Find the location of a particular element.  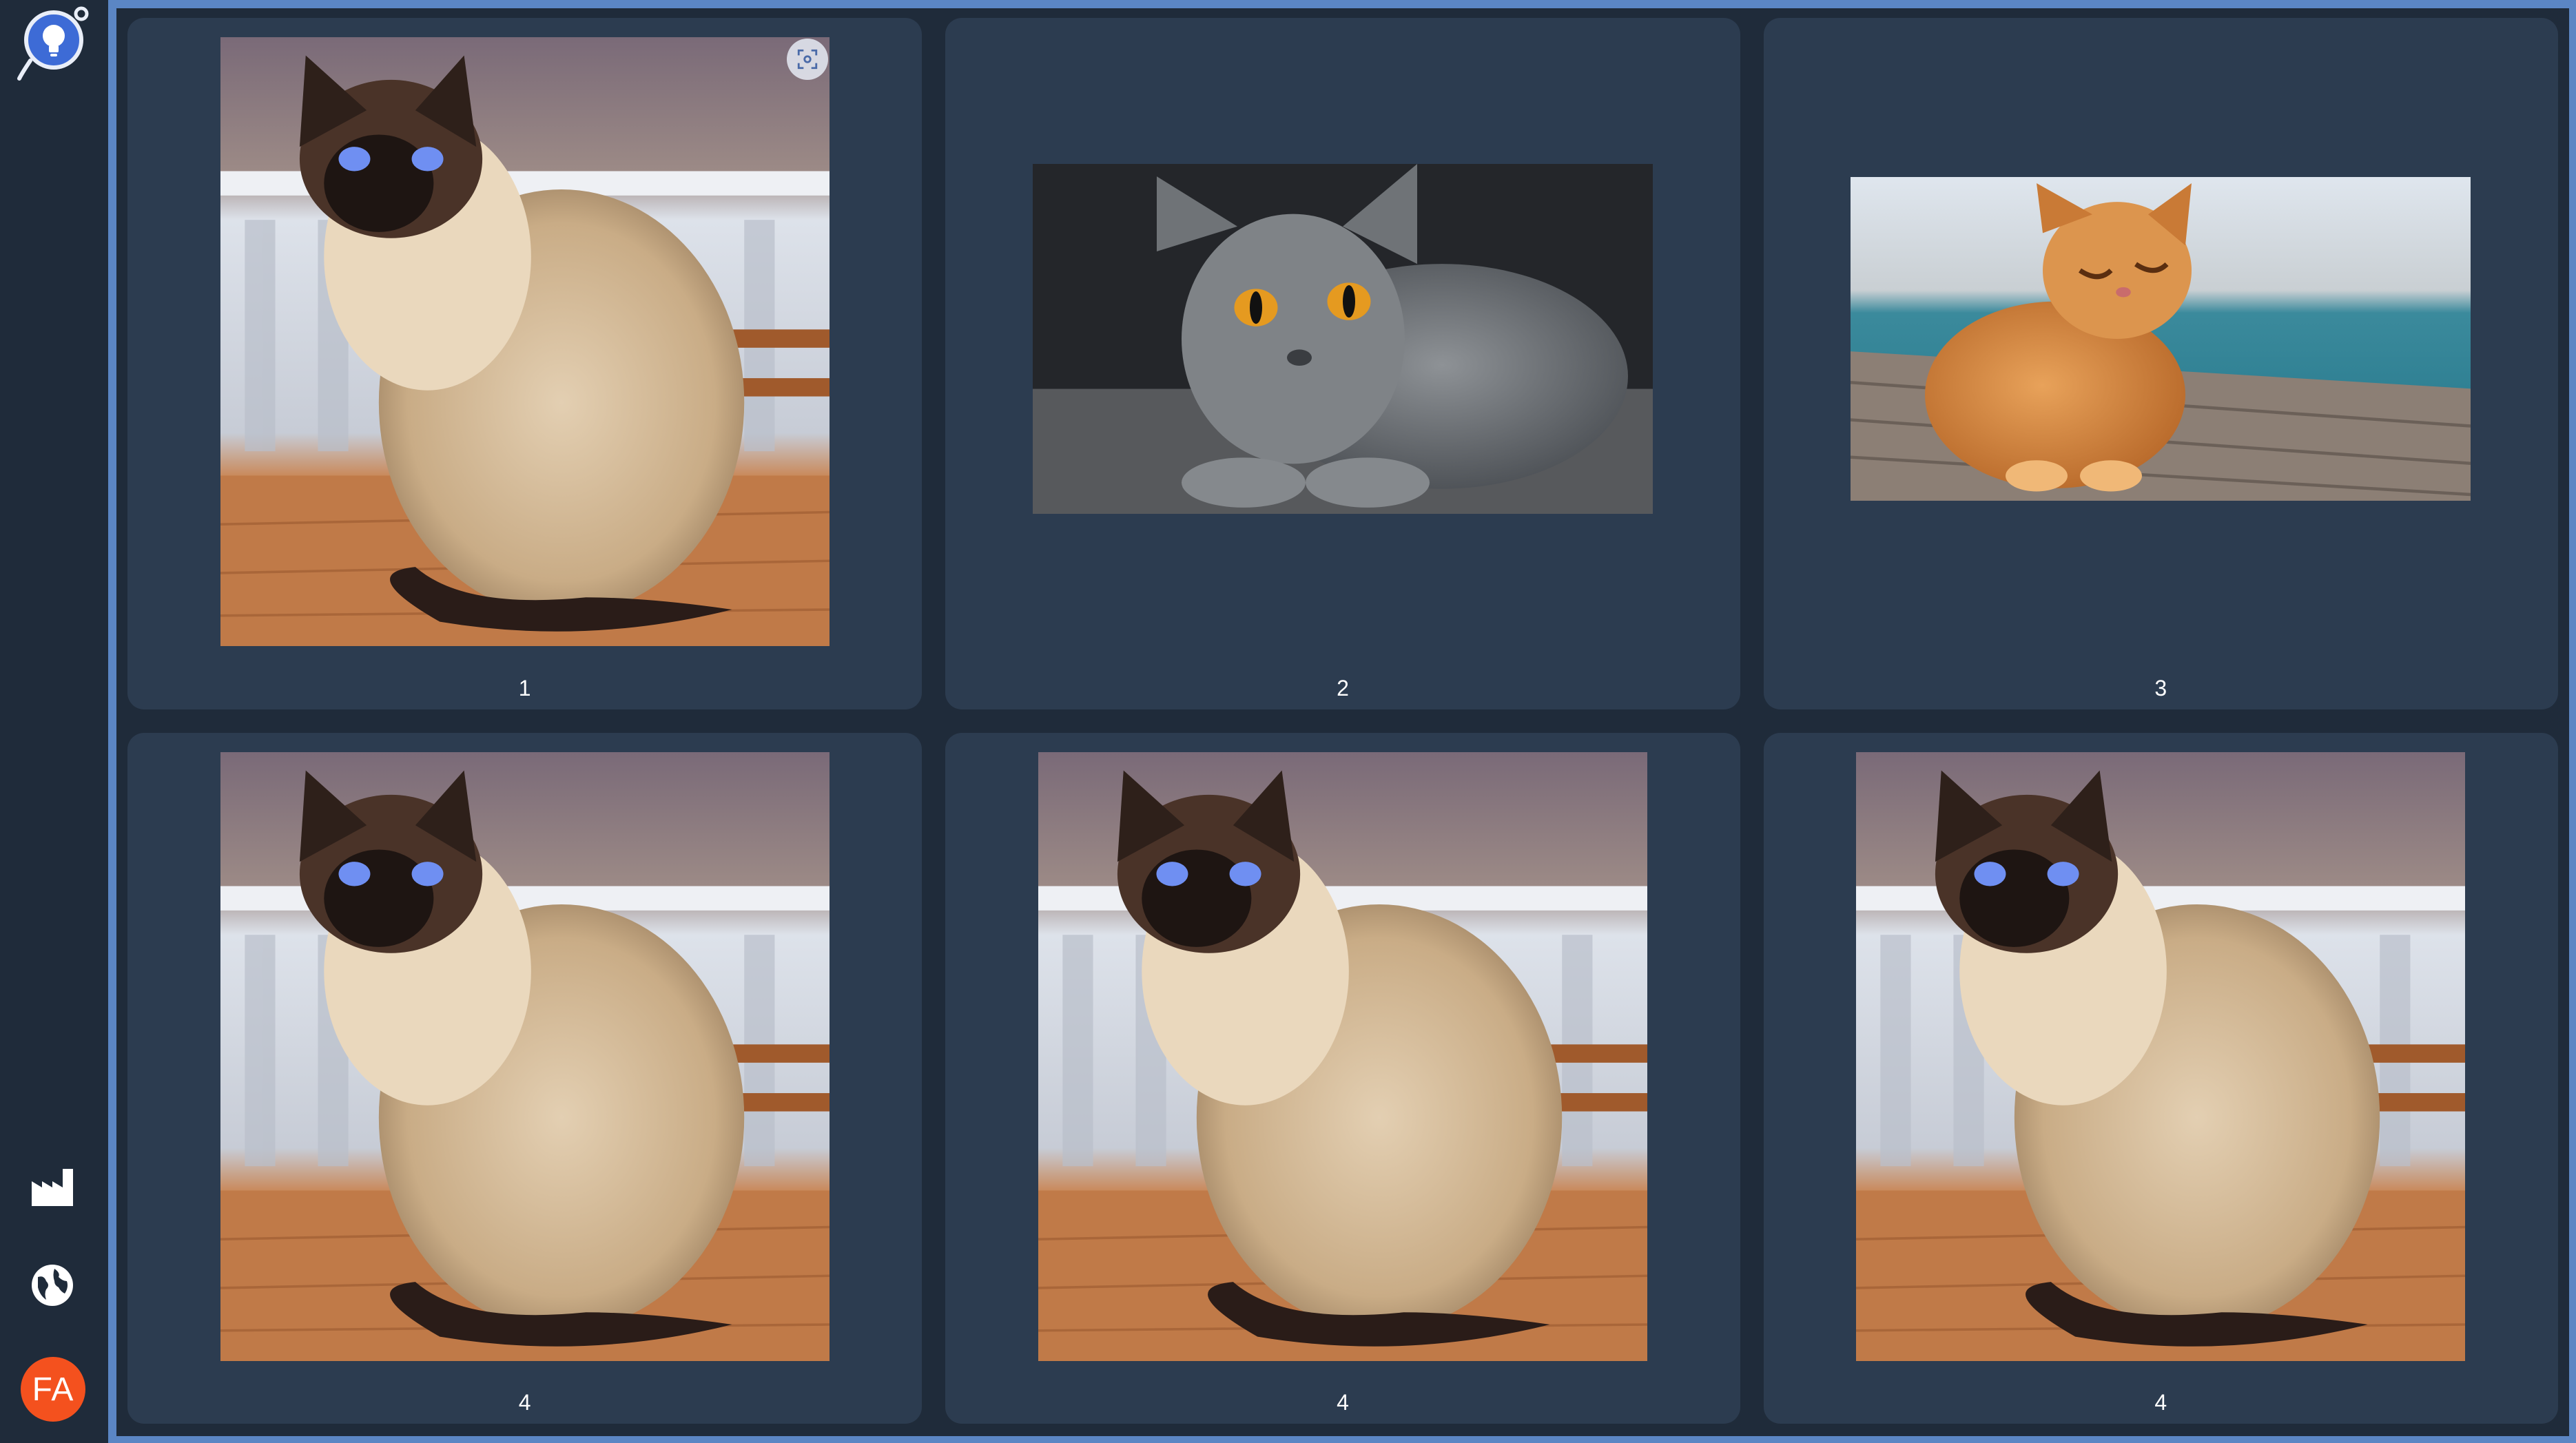

lightbulb-logo-icon is located at coordinates (53, 45).